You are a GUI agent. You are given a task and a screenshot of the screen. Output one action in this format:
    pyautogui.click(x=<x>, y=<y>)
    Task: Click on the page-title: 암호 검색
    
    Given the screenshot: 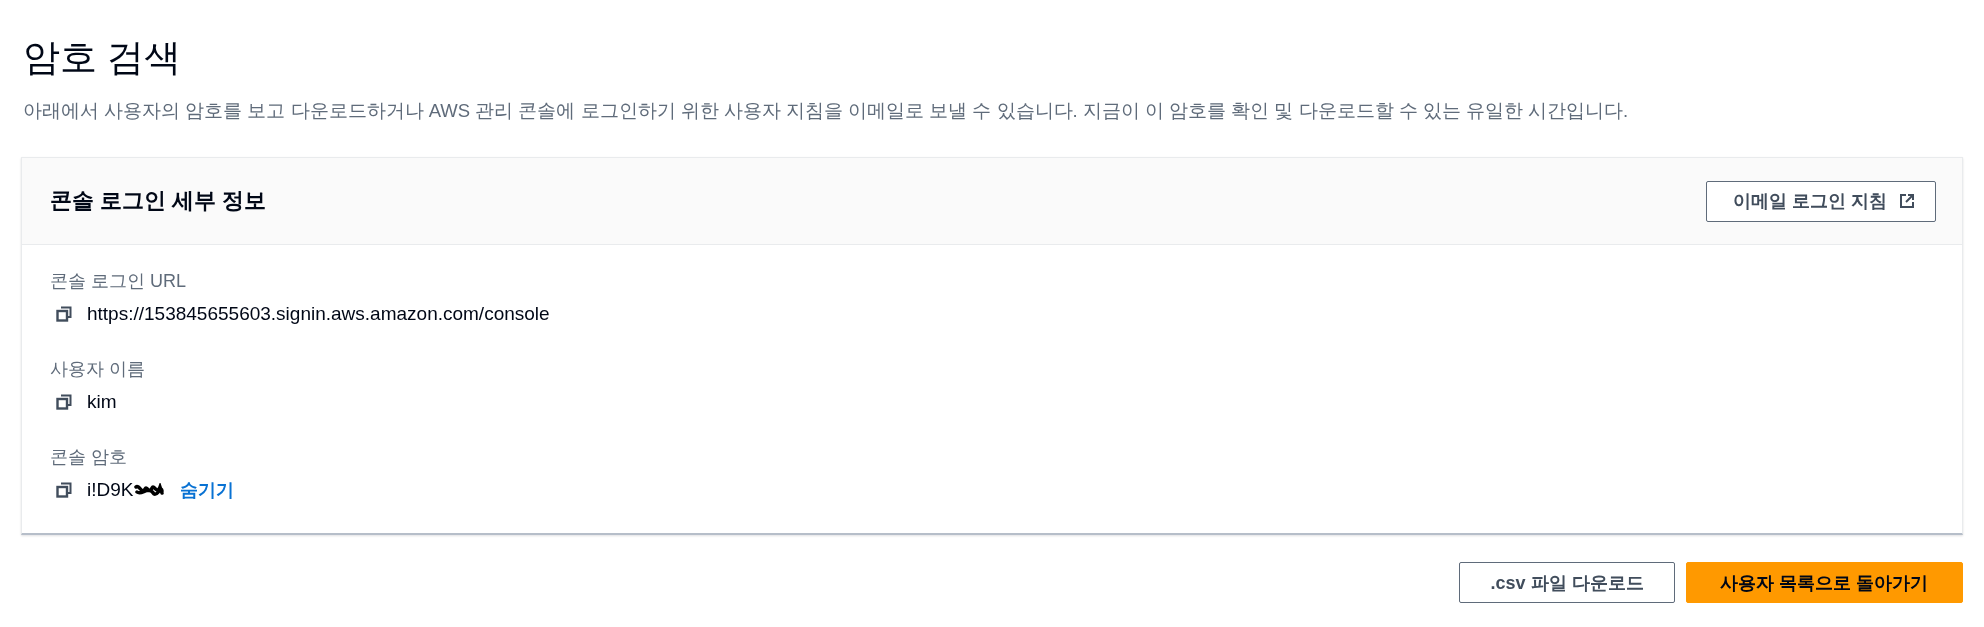 What is the action you would take?
    pyautogui.click(x=102, y=58)
    